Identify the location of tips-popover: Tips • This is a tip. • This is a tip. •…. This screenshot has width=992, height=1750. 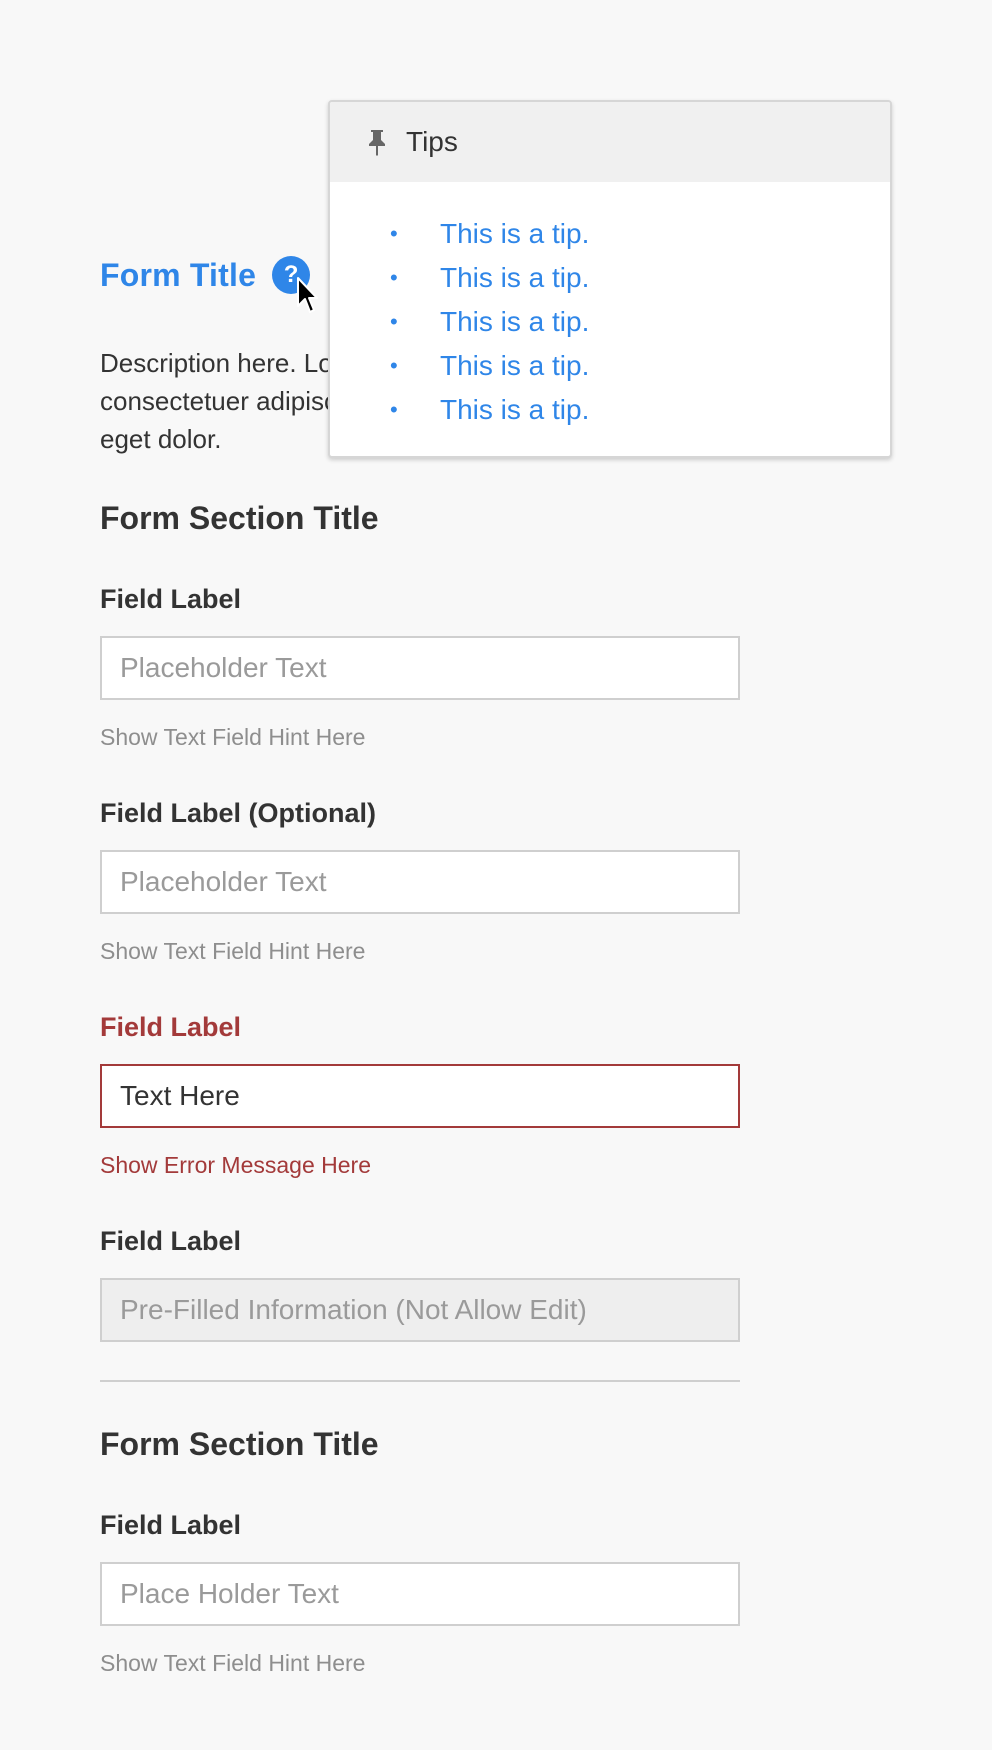
(610, 279).